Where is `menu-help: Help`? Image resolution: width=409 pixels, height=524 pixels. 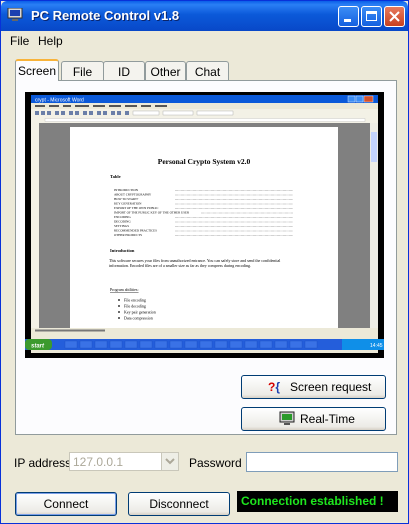
menu-help: Help is located at coordinates (50, 41).